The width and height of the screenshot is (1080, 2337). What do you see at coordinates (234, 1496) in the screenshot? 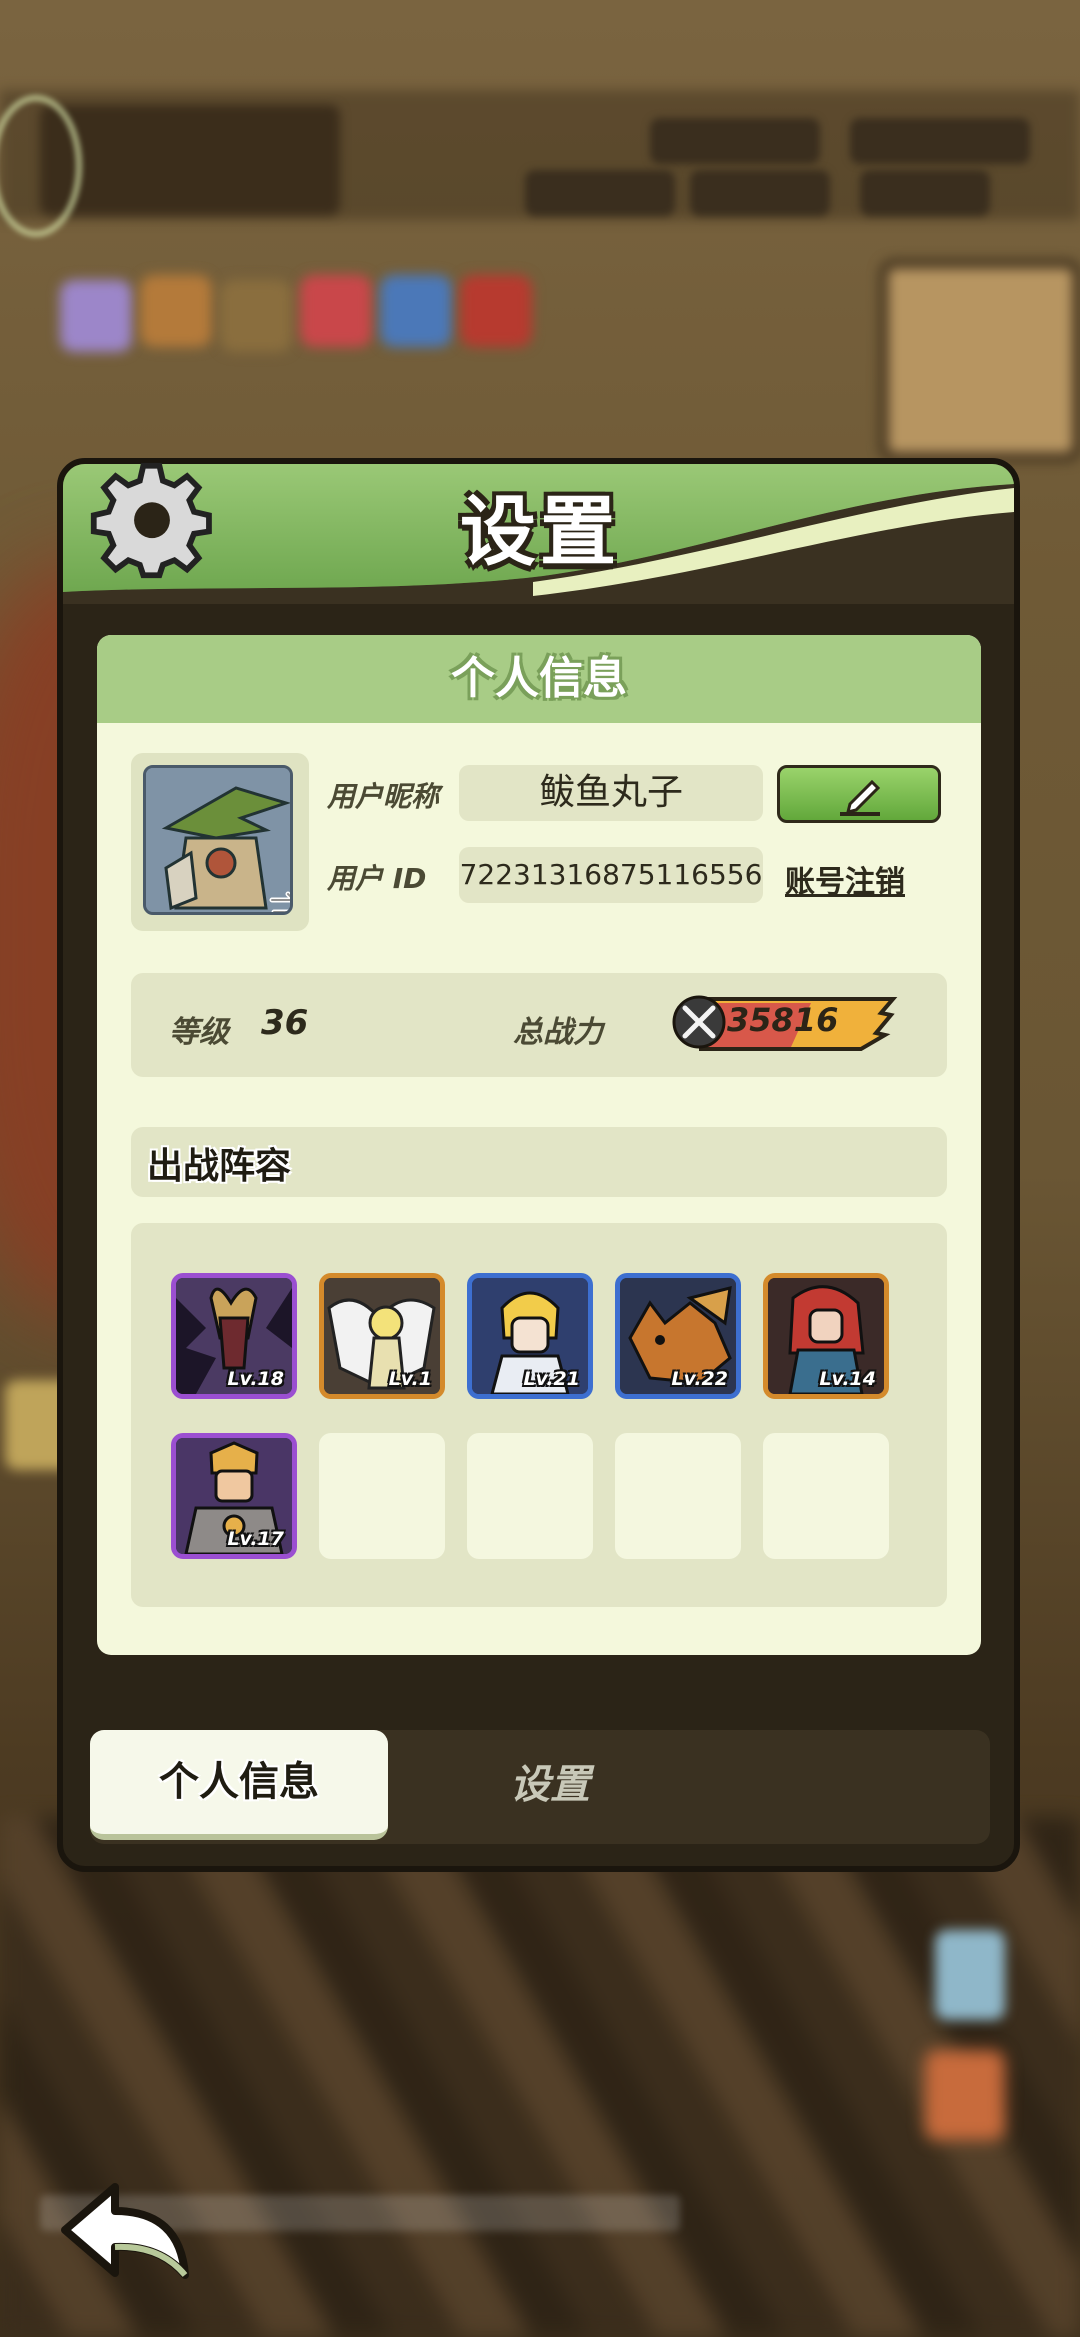
I see `hero-slot: Lv.17` at bounding box center [234, 1496].